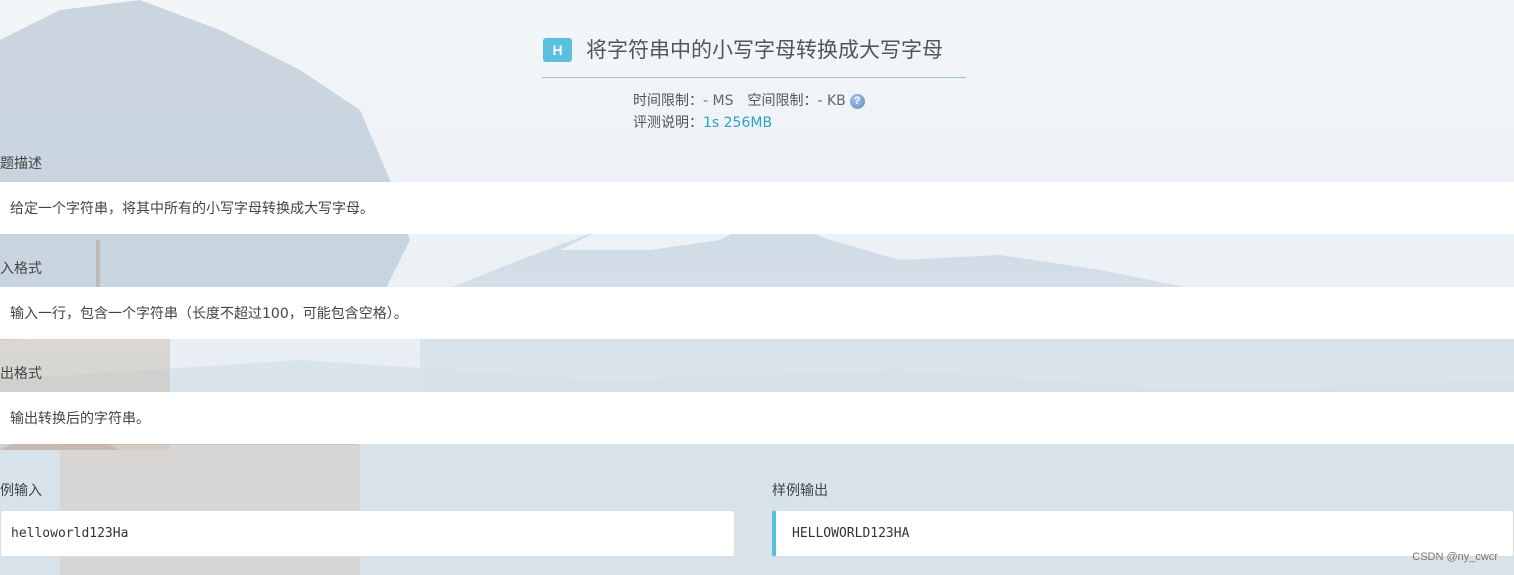  What do you see at coordinates (367, 533) in the screenshot?
I see `sample-input-box: helloworld123Ha` at bounding box center [367, 533].